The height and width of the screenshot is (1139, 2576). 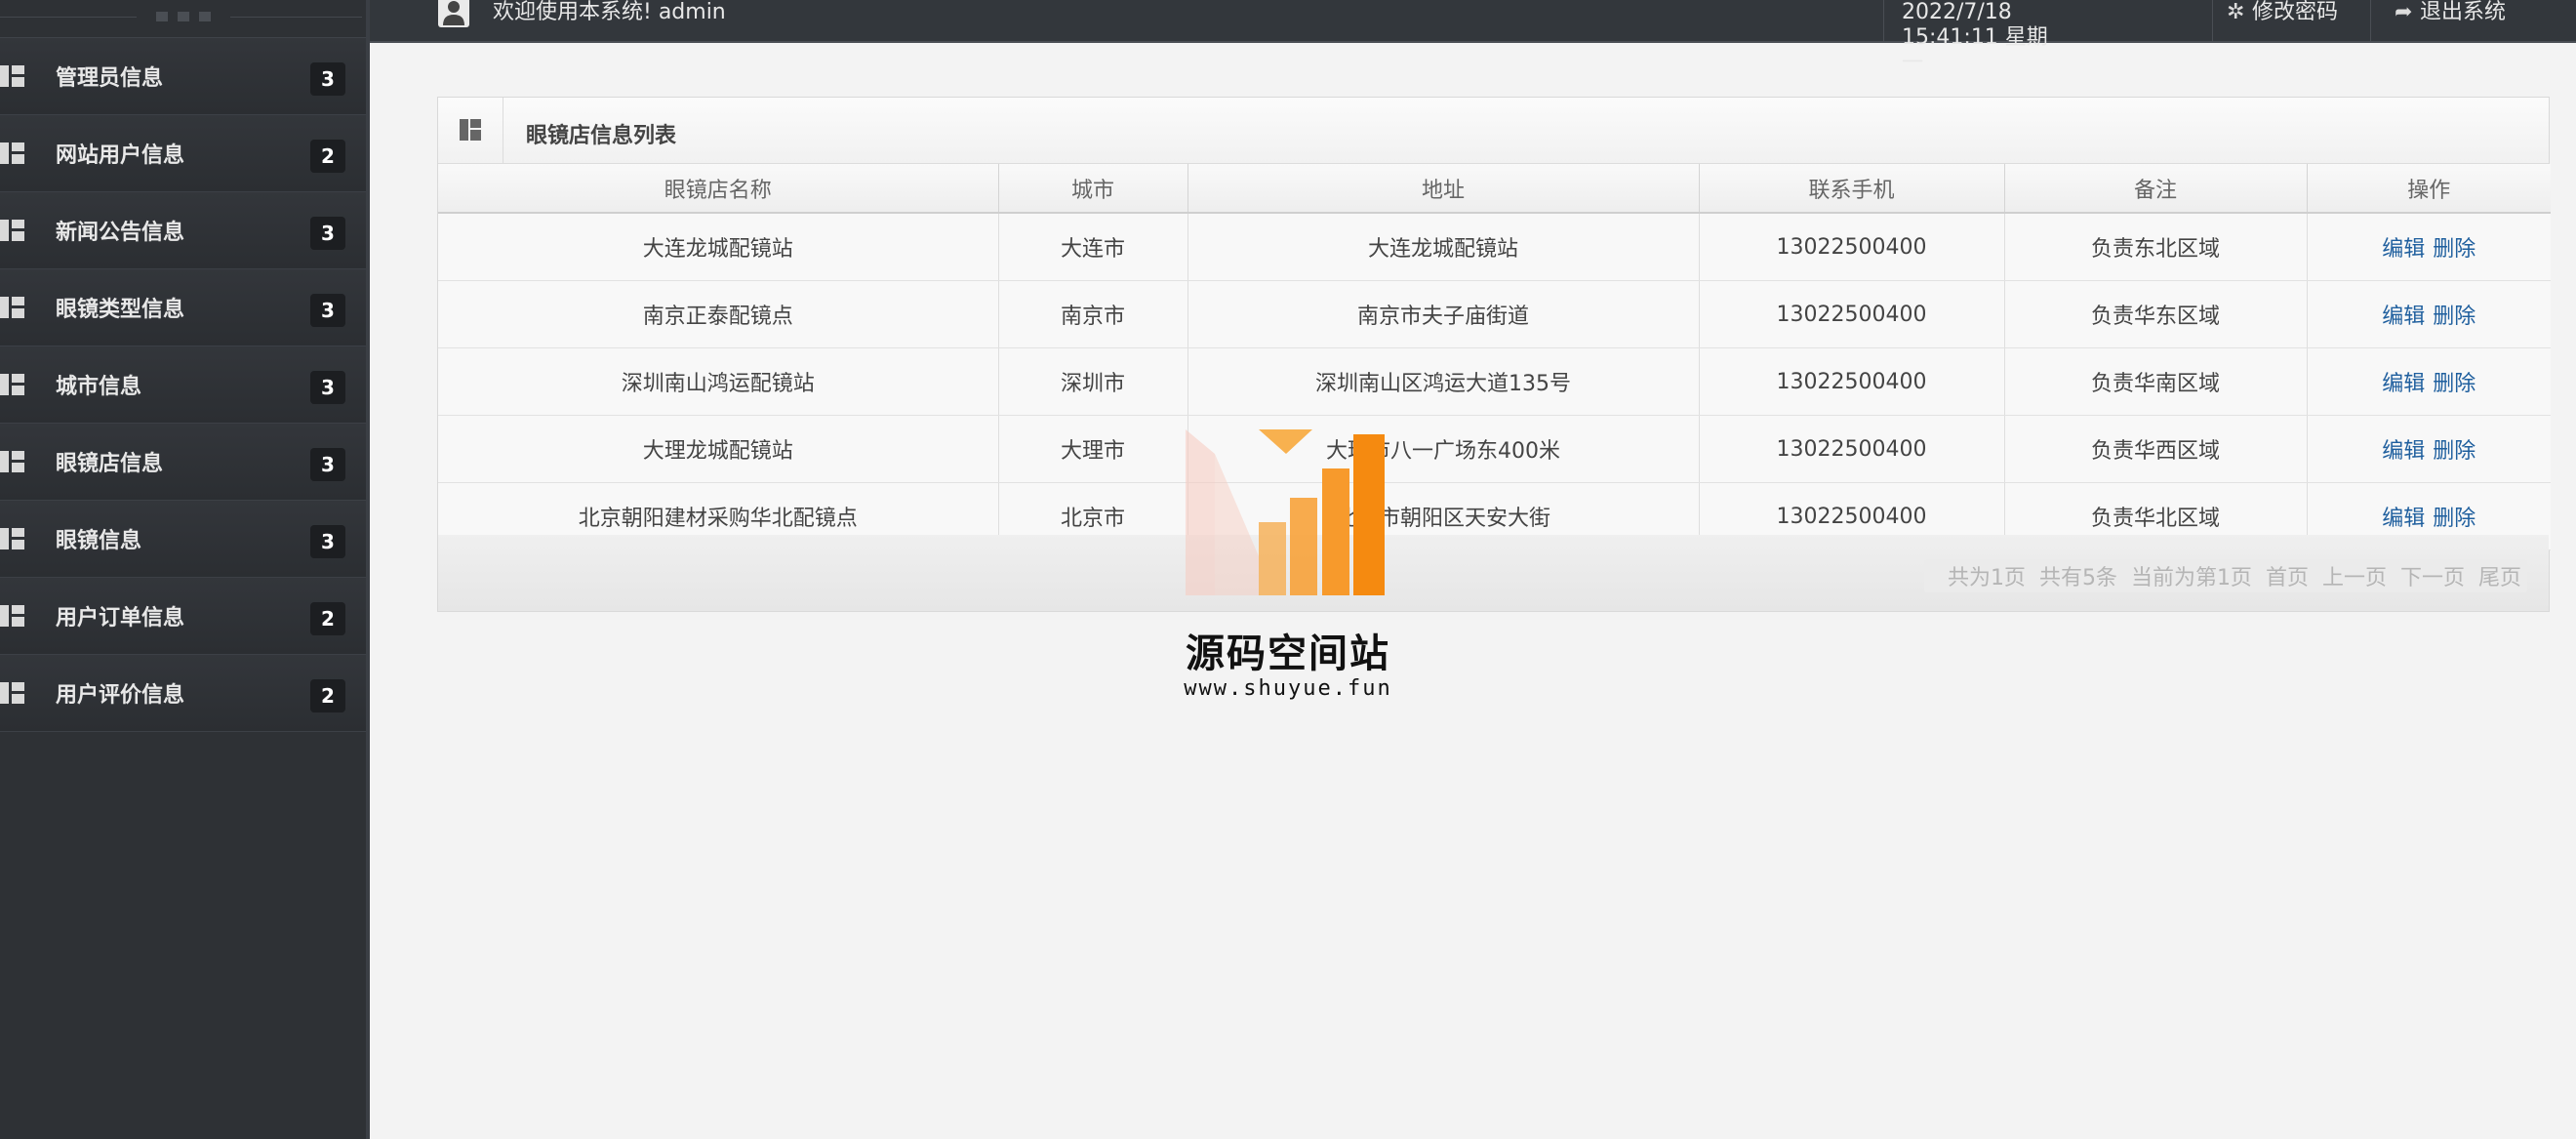 What do you see at coordinates (110, 78) in the screenshot?
I see `sidebar-item-label: 管理员信息` at bounding box center [110, 78].